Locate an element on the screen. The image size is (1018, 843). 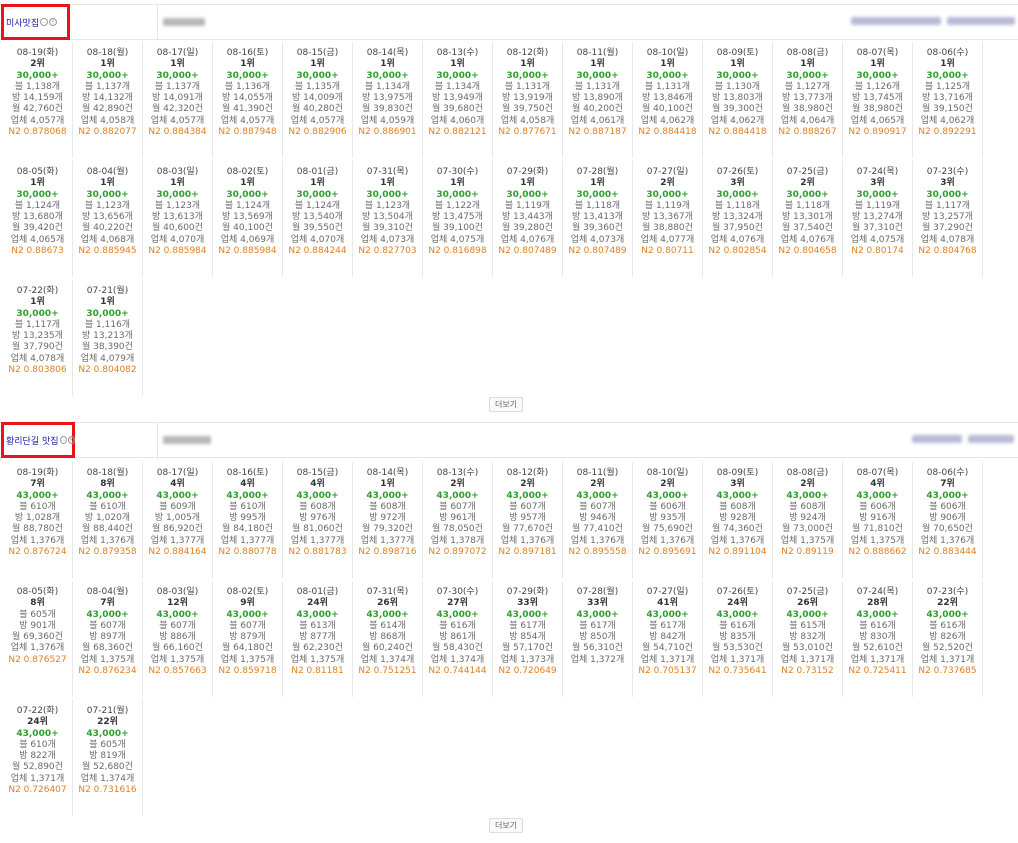
day-n2-score: N2 0.876527 is located at coordinates (37, 659).